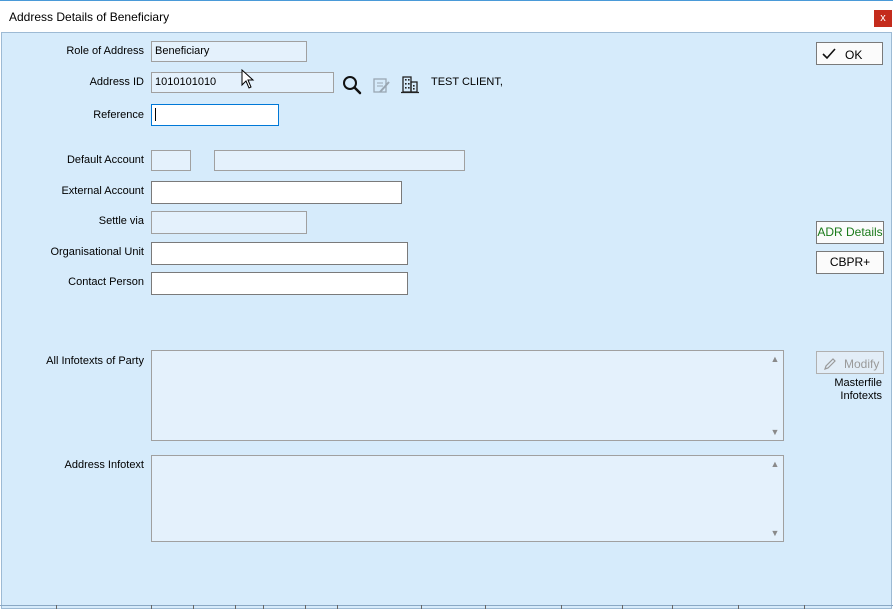 Image resolution: width=893 pixels, height=609 pixels. Describe the element at coordinates (279, 253) in the screenshot. I see `organisational-unit-input` at that location.